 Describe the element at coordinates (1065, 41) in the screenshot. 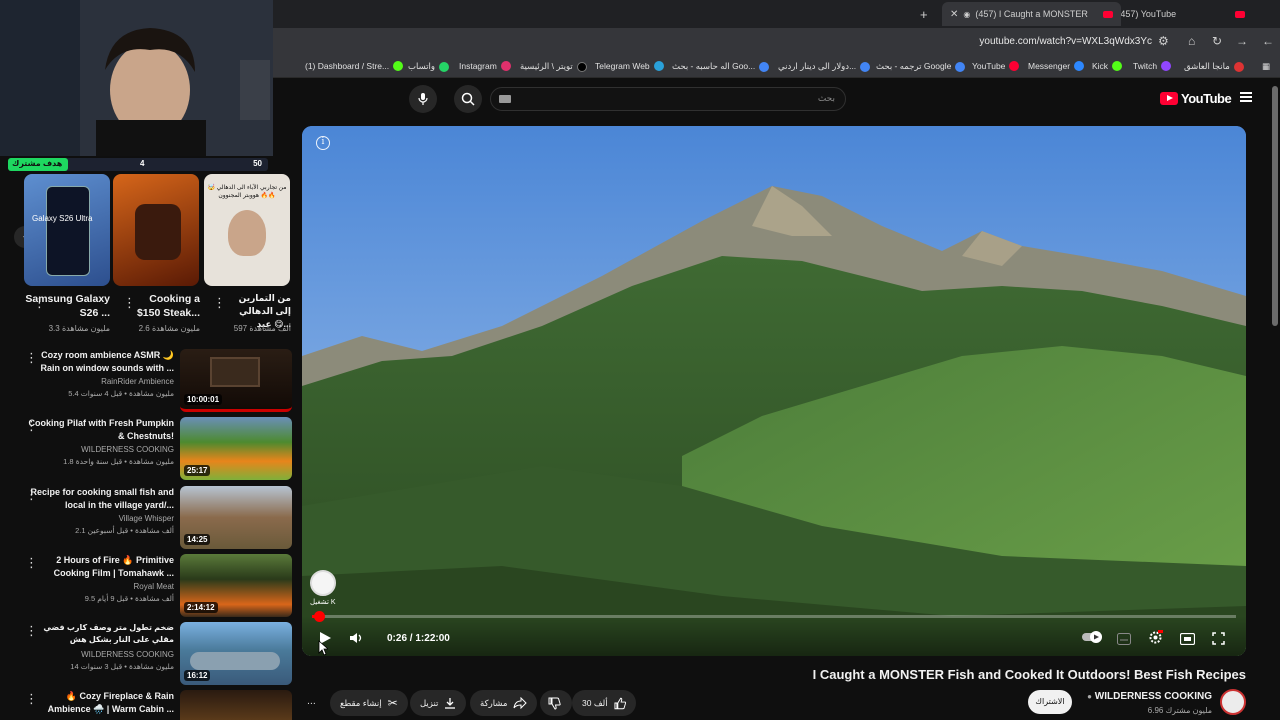

I see `url-text: youtube.com/watch?v=WXL3qWdx3Yc` at that location.